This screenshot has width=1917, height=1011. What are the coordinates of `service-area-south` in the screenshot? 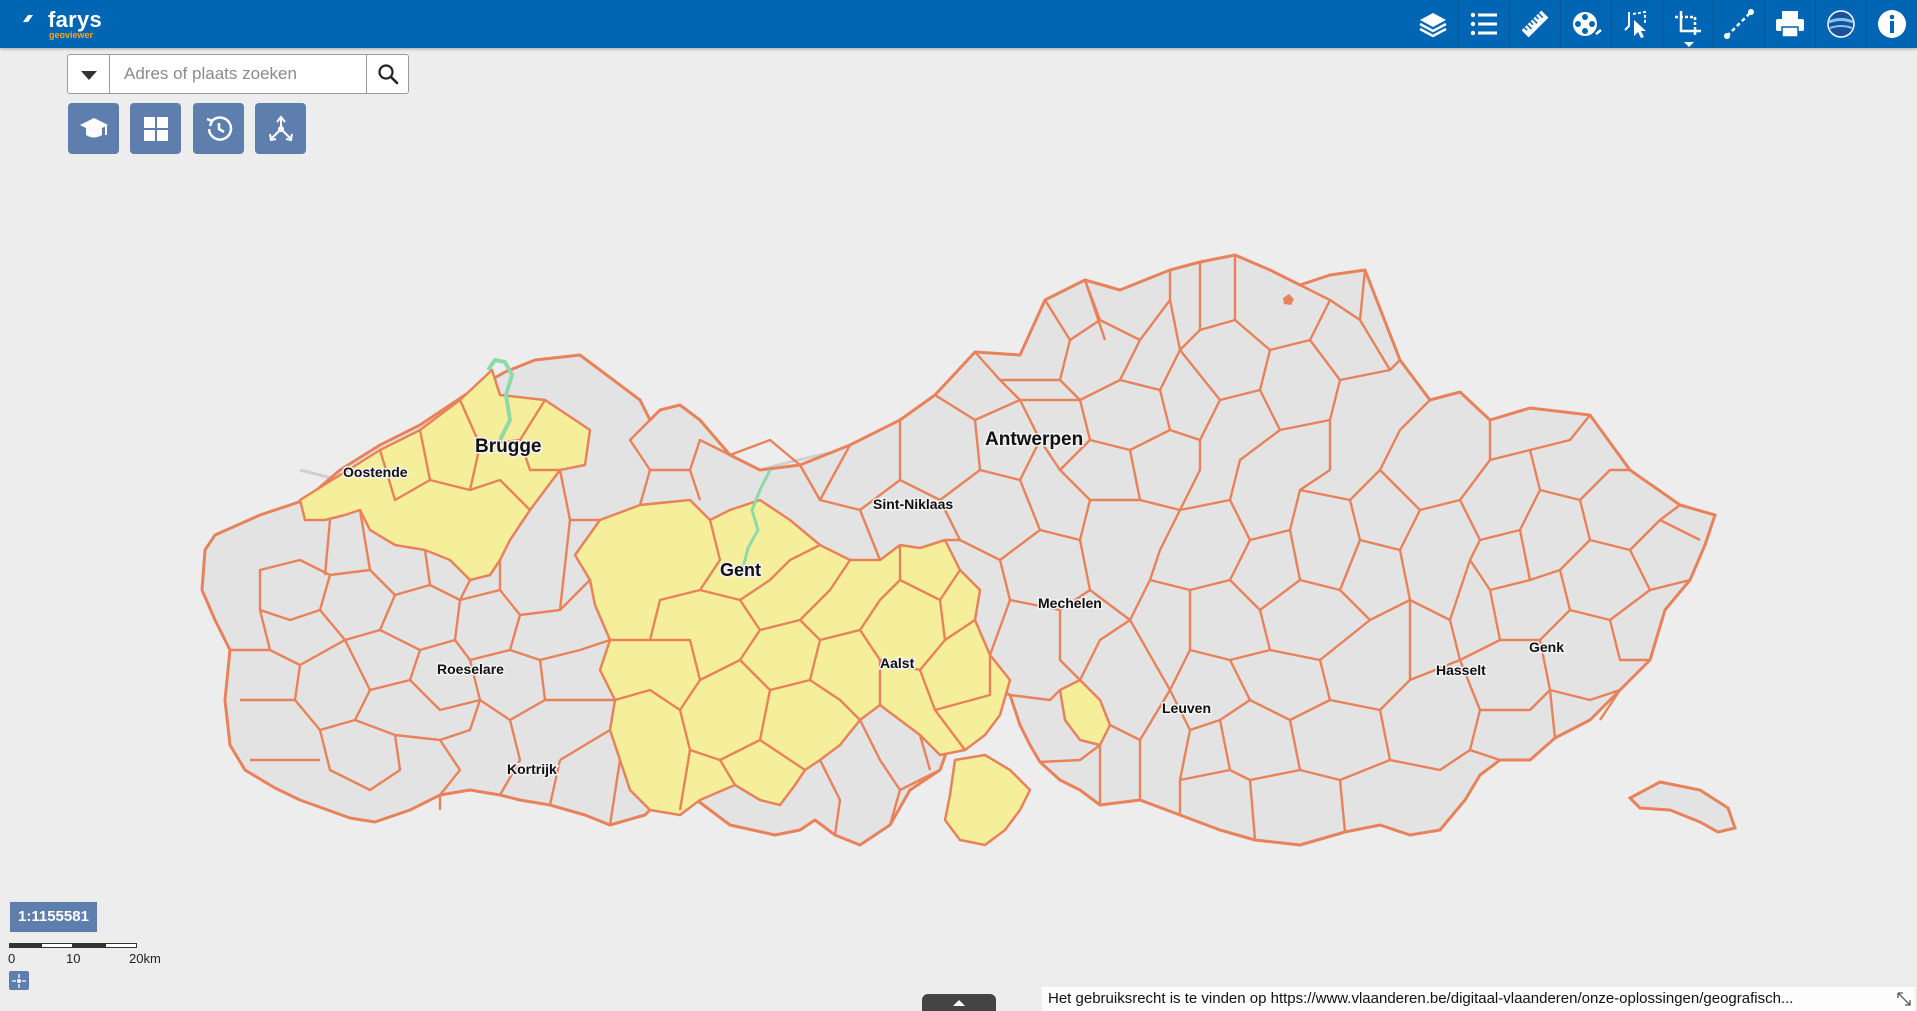 It's located at (987, 800).